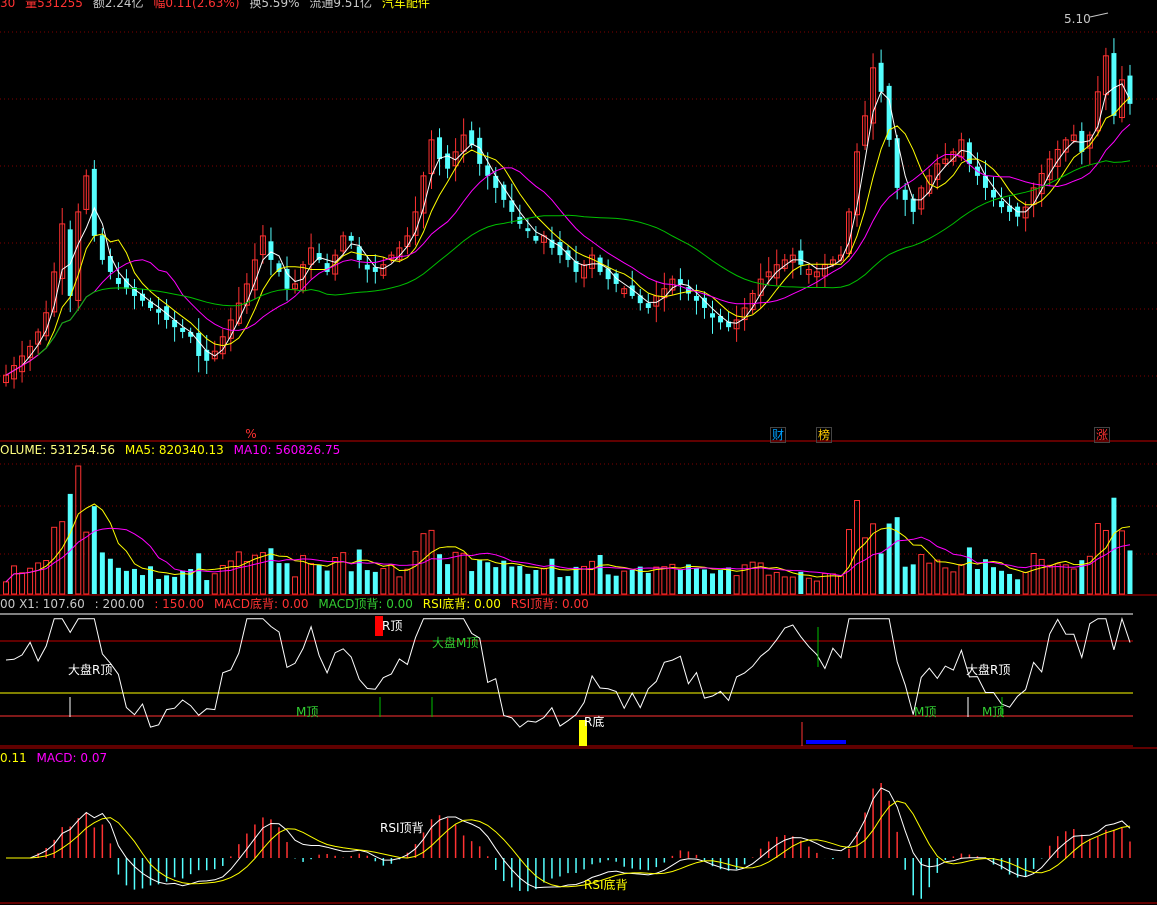  I want to click on blue-marker, so click(826, 742).